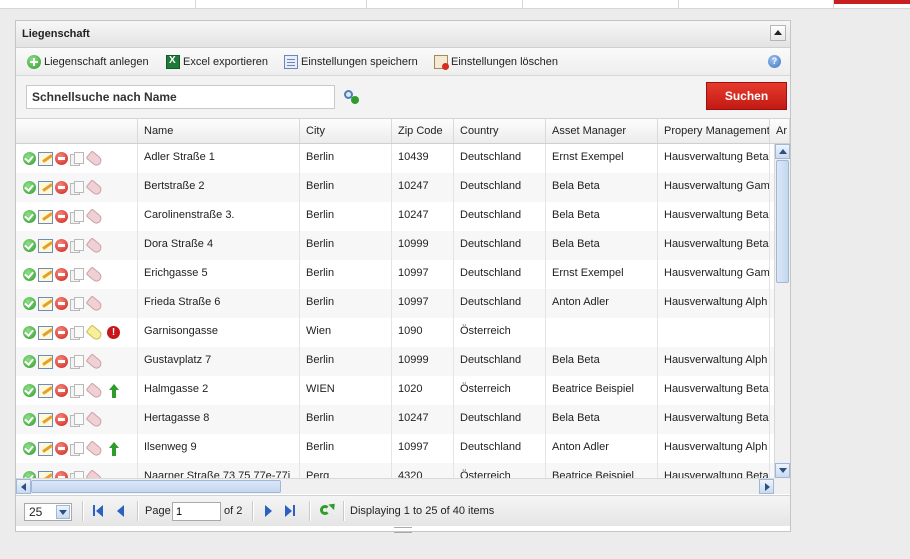 Image resolution: width=910 pixels, height=559 pixels. I want to click on add-property-button: Liegenschaft anlegen, so click(88, 62).